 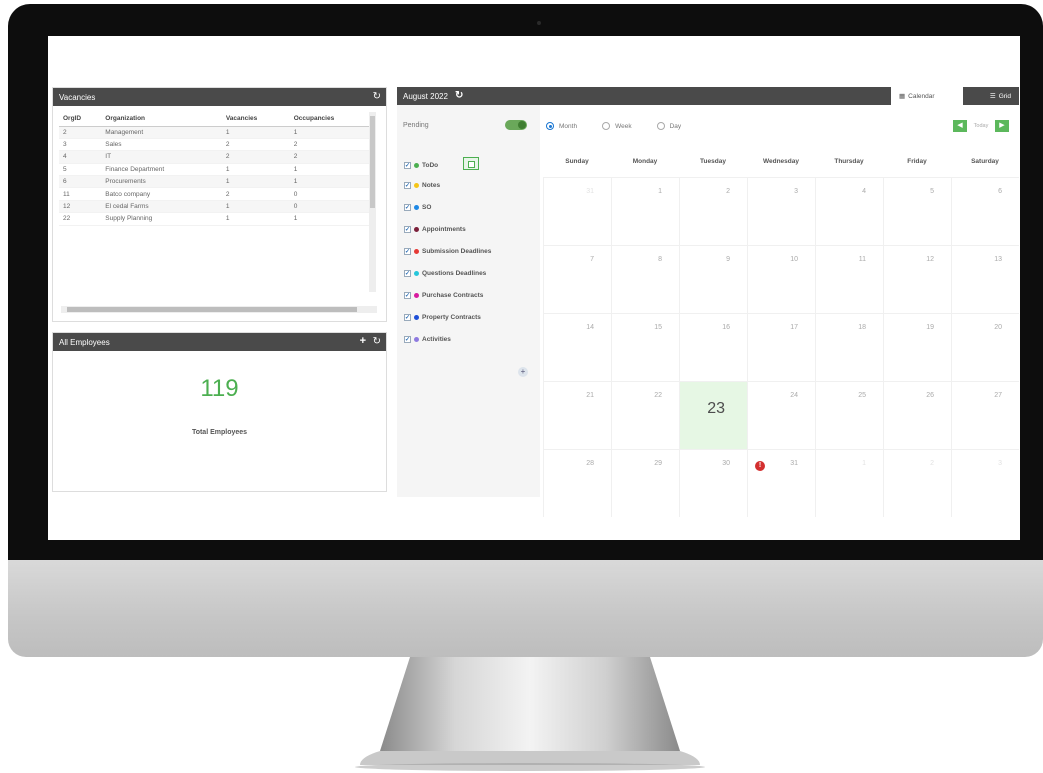 What do you see at coordinates (713, 279) in the screenshot?
I see `calendar-day: 9` at bounding box center [713, 279].